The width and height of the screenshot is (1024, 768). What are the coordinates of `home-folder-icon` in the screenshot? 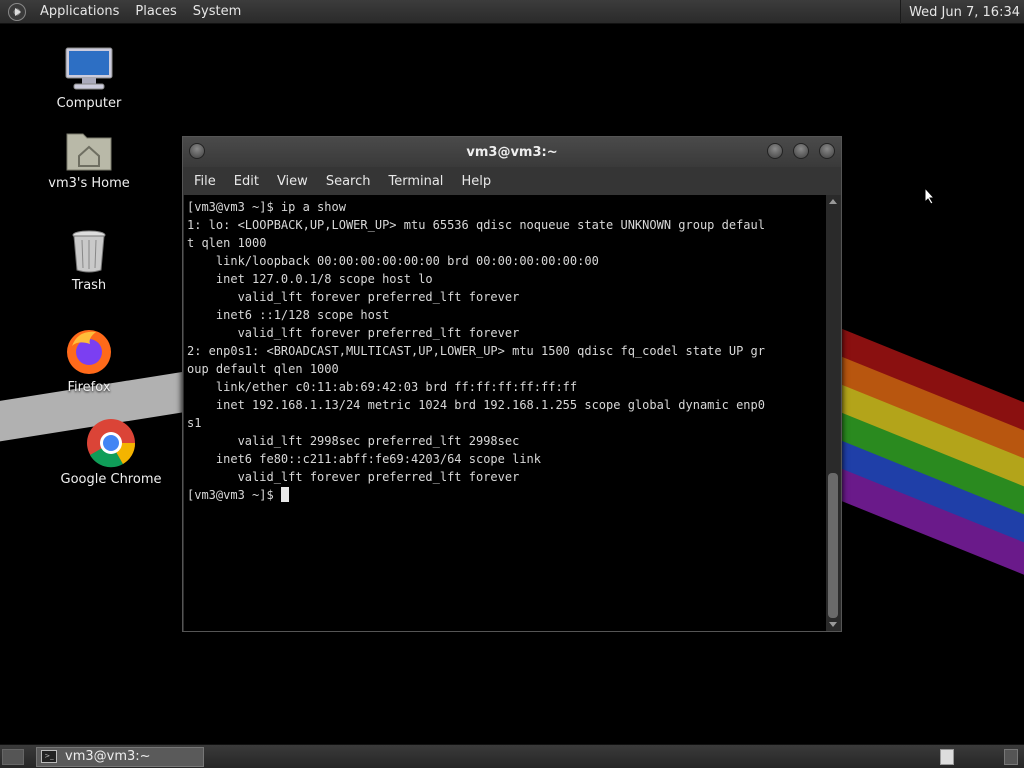 It's located at (89, 152).